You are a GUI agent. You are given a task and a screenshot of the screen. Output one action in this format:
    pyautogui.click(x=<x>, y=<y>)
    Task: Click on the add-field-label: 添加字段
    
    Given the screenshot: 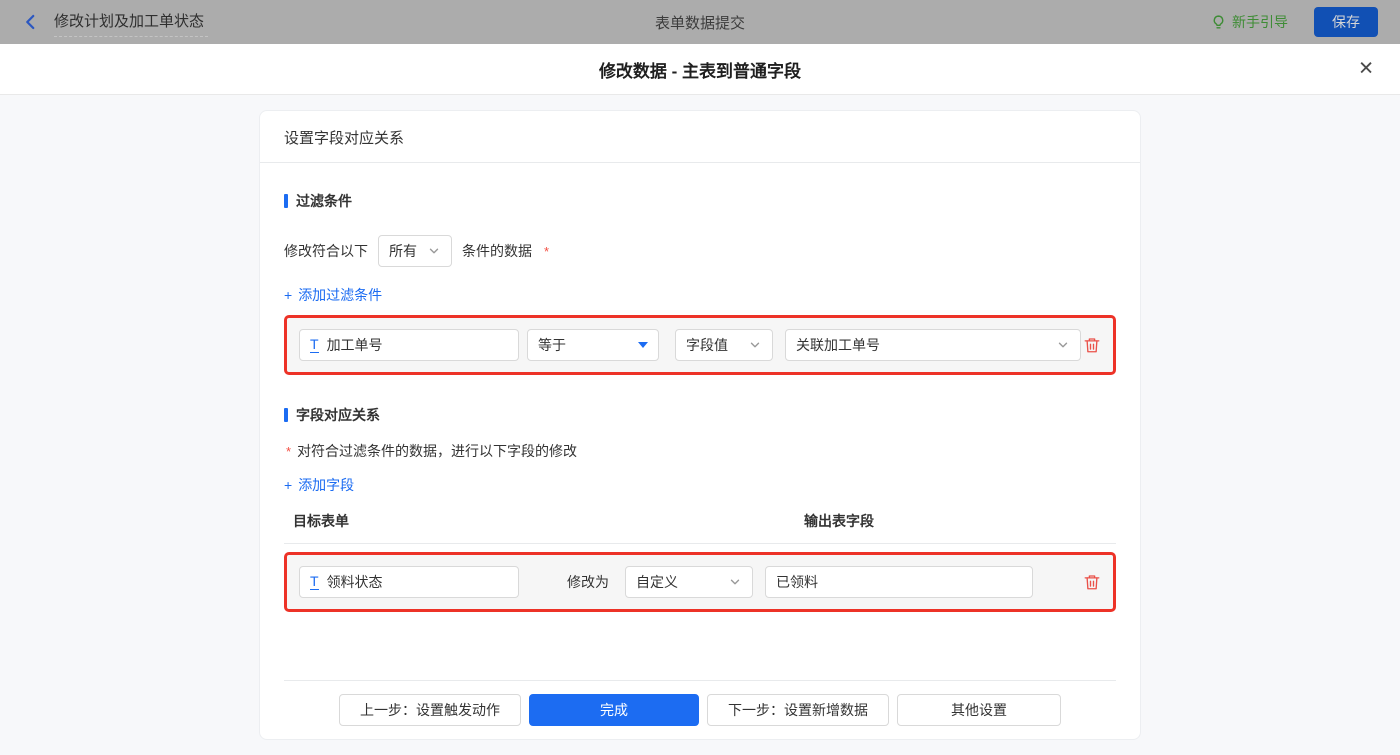 What is the action you would take?
    pyautogui.click(x=326, y=485)
    